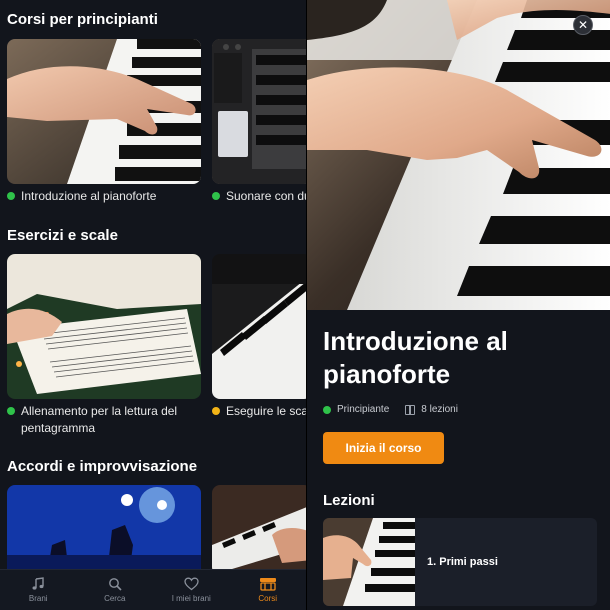 This screenshot has height=610, width=610. I want to click on course-card-second-image, so click(259, 111).